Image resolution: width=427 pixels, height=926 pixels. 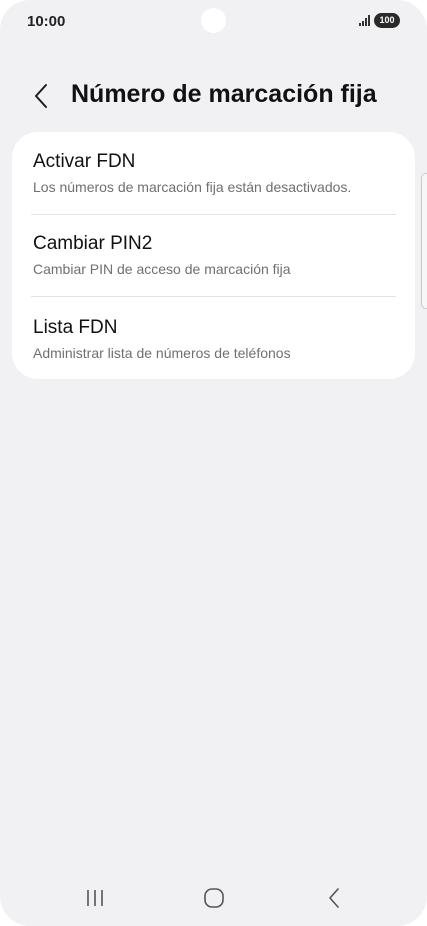 I want to click on header: Número de marcación fija, so click(x=213, y=96).